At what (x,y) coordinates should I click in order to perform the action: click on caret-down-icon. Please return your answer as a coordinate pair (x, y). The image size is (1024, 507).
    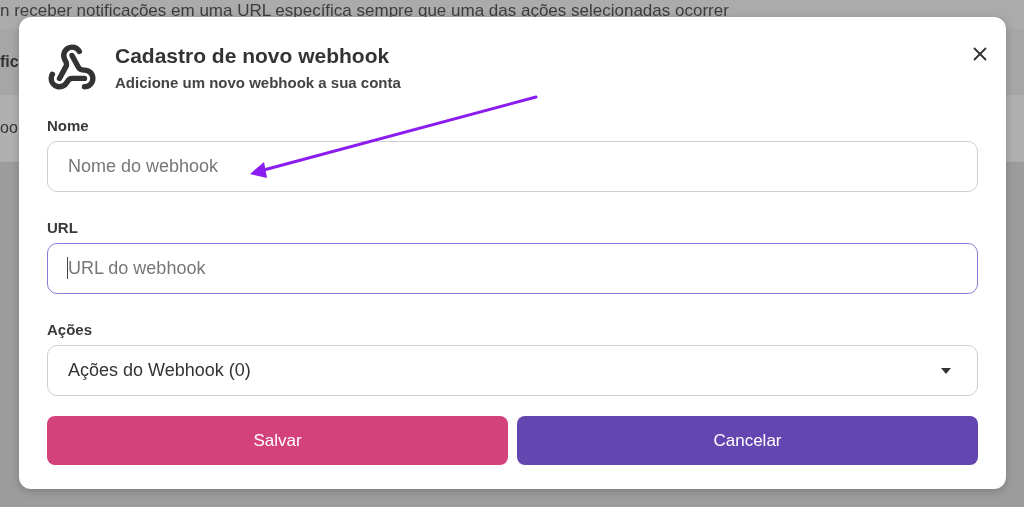
    Looking at the image, I should click on (946, 370).